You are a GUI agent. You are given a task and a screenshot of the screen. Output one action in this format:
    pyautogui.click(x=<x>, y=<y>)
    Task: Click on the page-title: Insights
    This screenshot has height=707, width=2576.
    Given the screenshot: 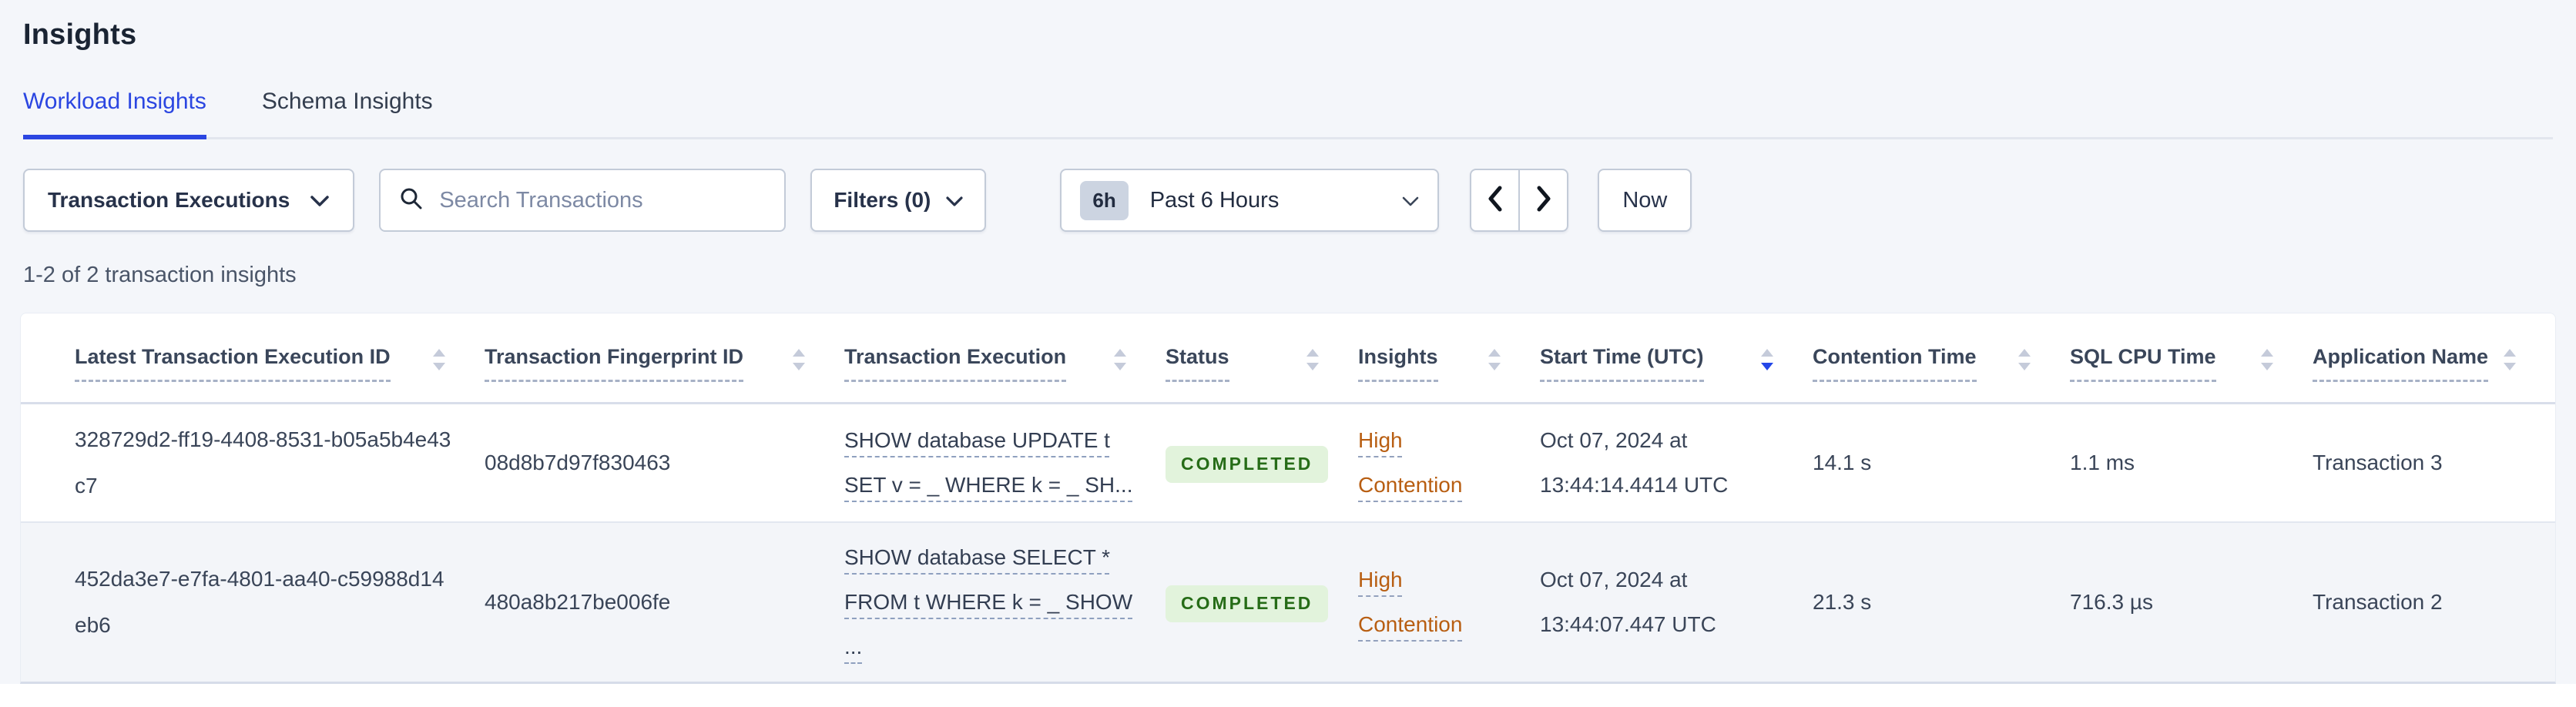 What is the action you would take?
    pyautogui.click(x=80, y=34)
    